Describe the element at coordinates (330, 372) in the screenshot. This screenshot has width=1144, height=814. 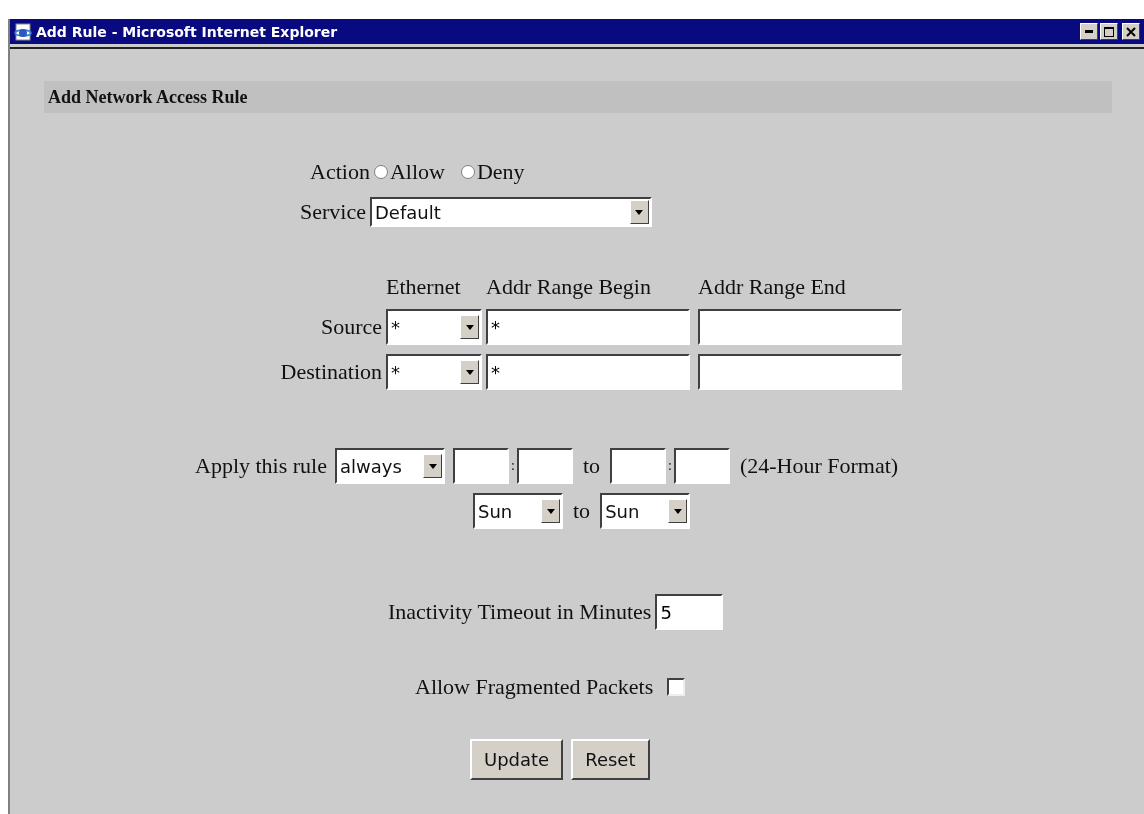
I see `row-label: Destination` at that location.